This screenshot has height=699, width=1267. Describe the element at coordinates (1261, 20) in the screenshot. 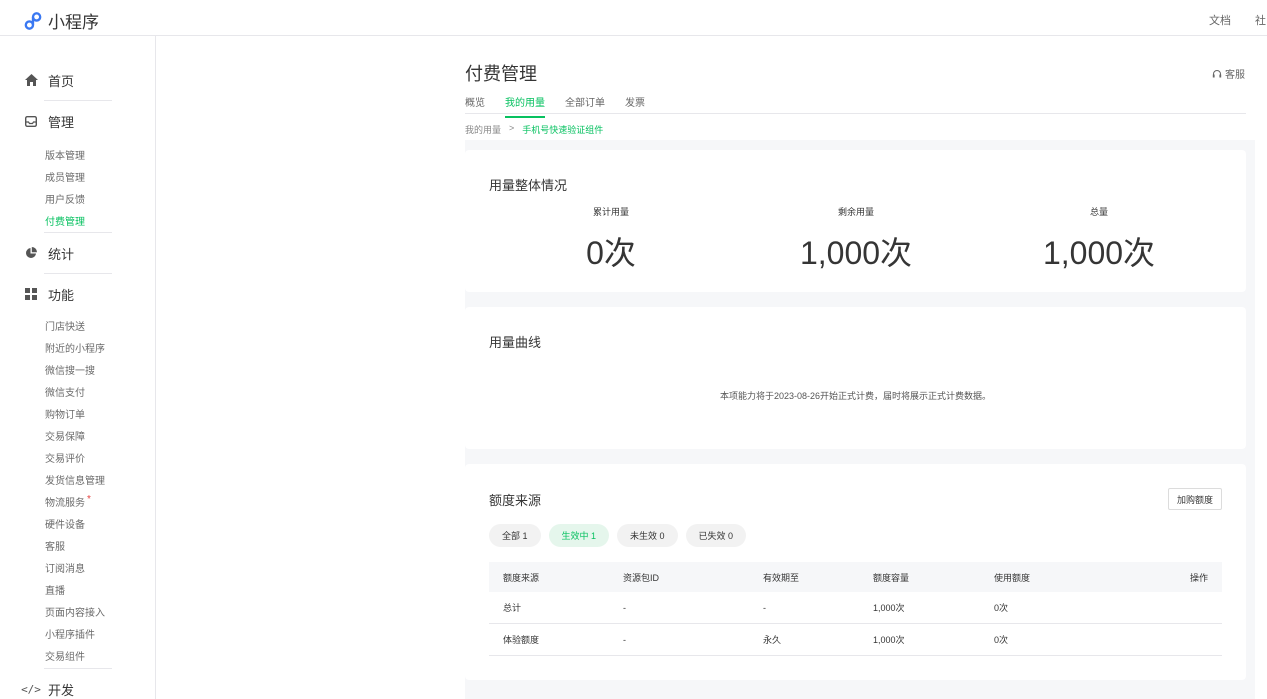

I see `community-link: 社区` at that location.